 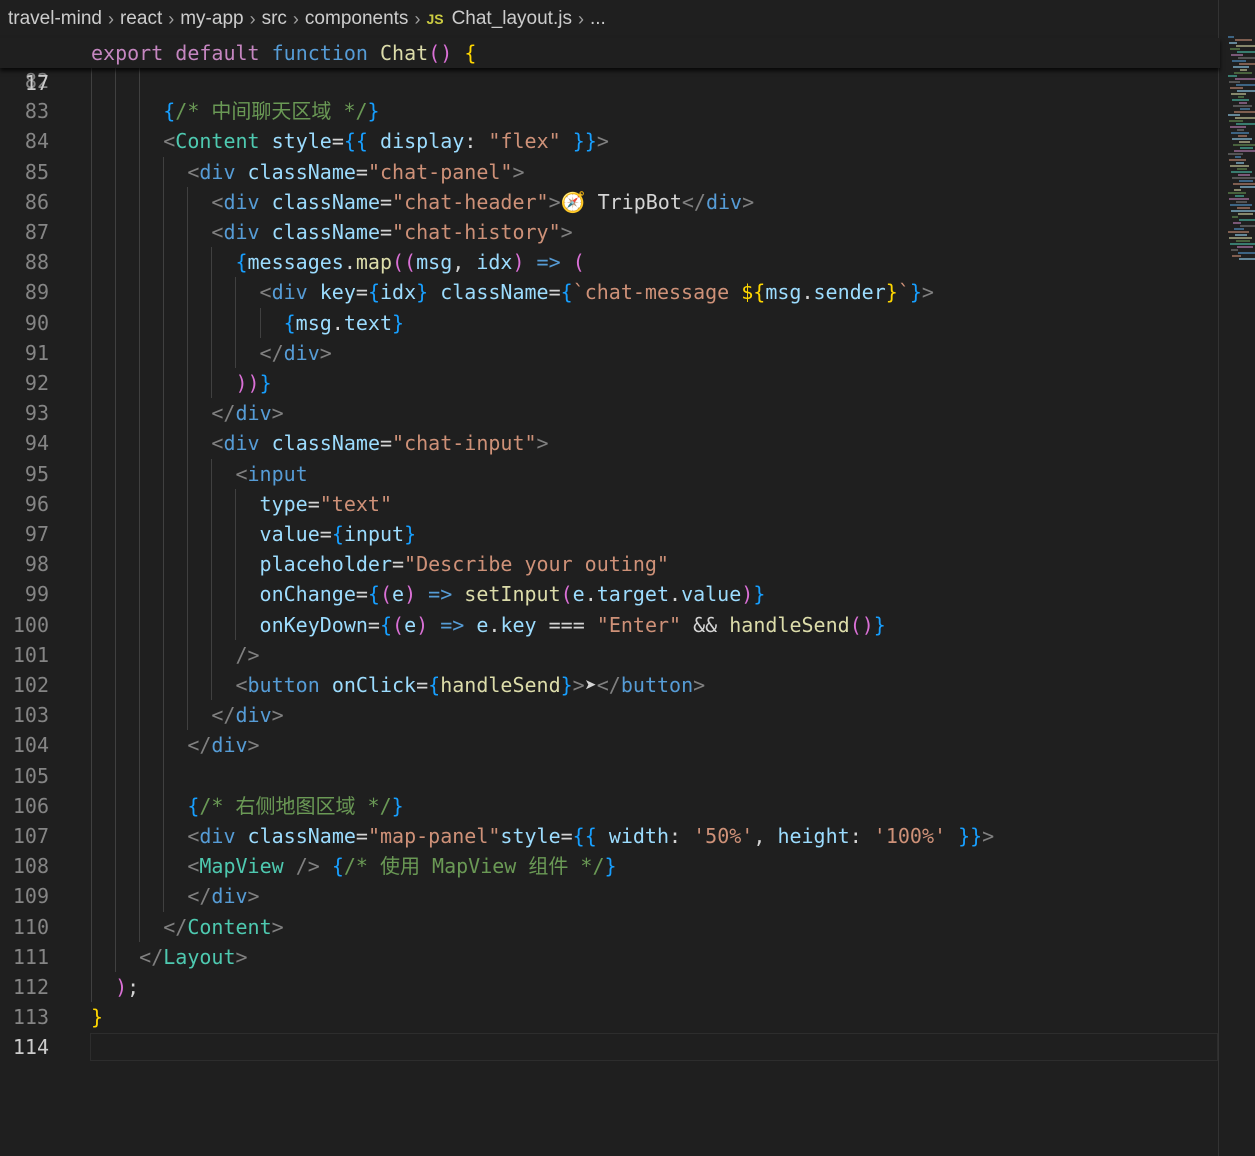 I want to click on code-line: 106 {/* 右侧地图区域 */}, so click(x=610, y=806).